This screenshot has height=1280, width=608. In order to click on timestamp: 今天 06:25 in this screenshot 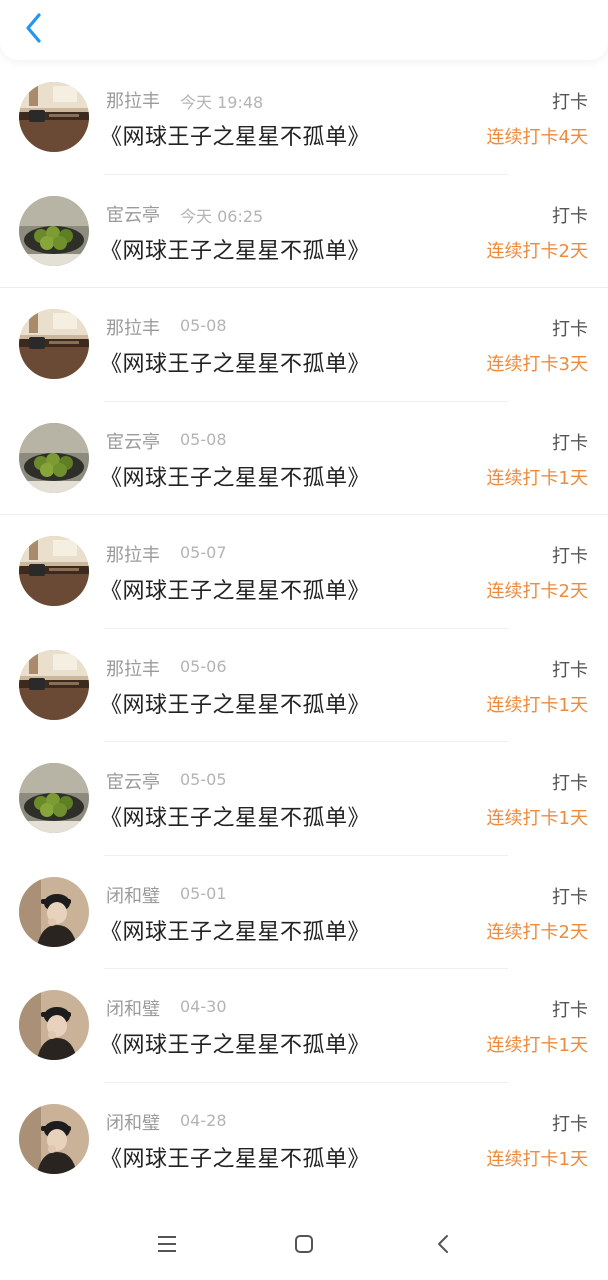, I will do `click(222, 216)`.